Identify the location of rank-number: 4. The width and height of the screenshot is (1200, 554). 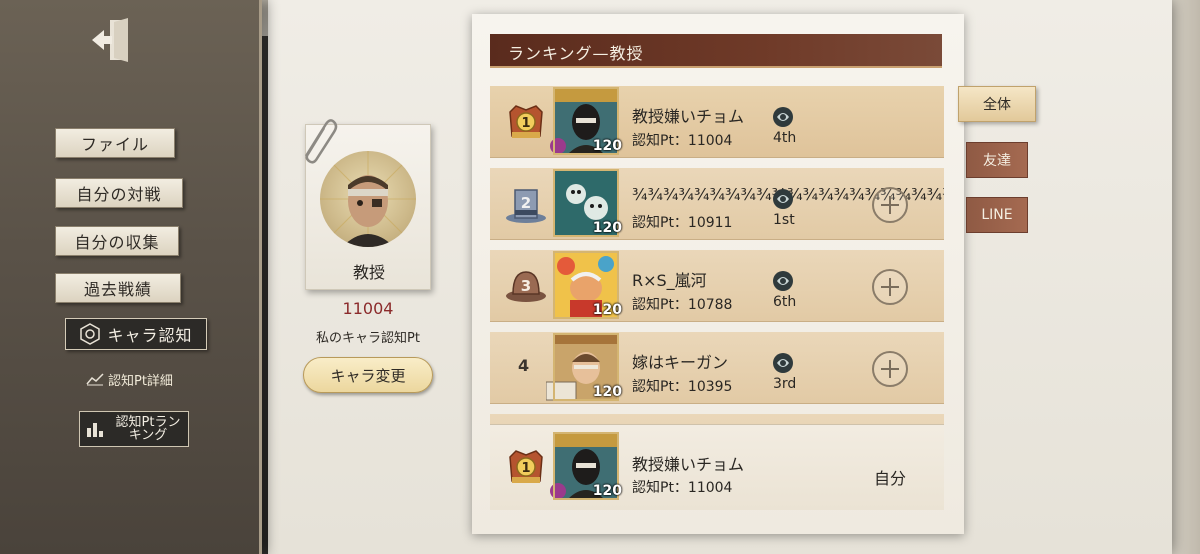
(524, 365).